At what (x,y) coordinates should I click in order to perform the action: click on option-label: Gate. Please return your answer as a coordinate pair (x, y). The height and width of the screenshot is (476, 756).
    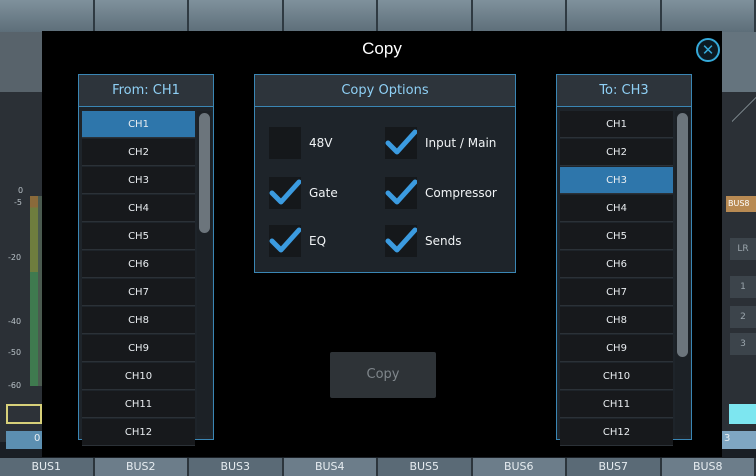
    Looking at the image, I should click on (323, 193).